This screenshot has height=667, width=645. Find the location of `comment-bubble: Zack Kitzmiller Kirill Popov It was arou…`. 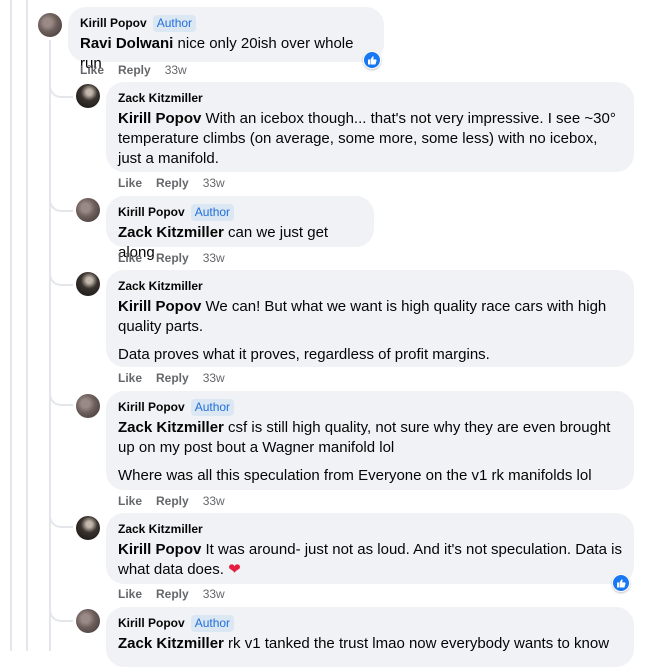

comment-bubble: Zack Kitzmiller Kirill Popov It was arou… is located at coordinates (370, 548).